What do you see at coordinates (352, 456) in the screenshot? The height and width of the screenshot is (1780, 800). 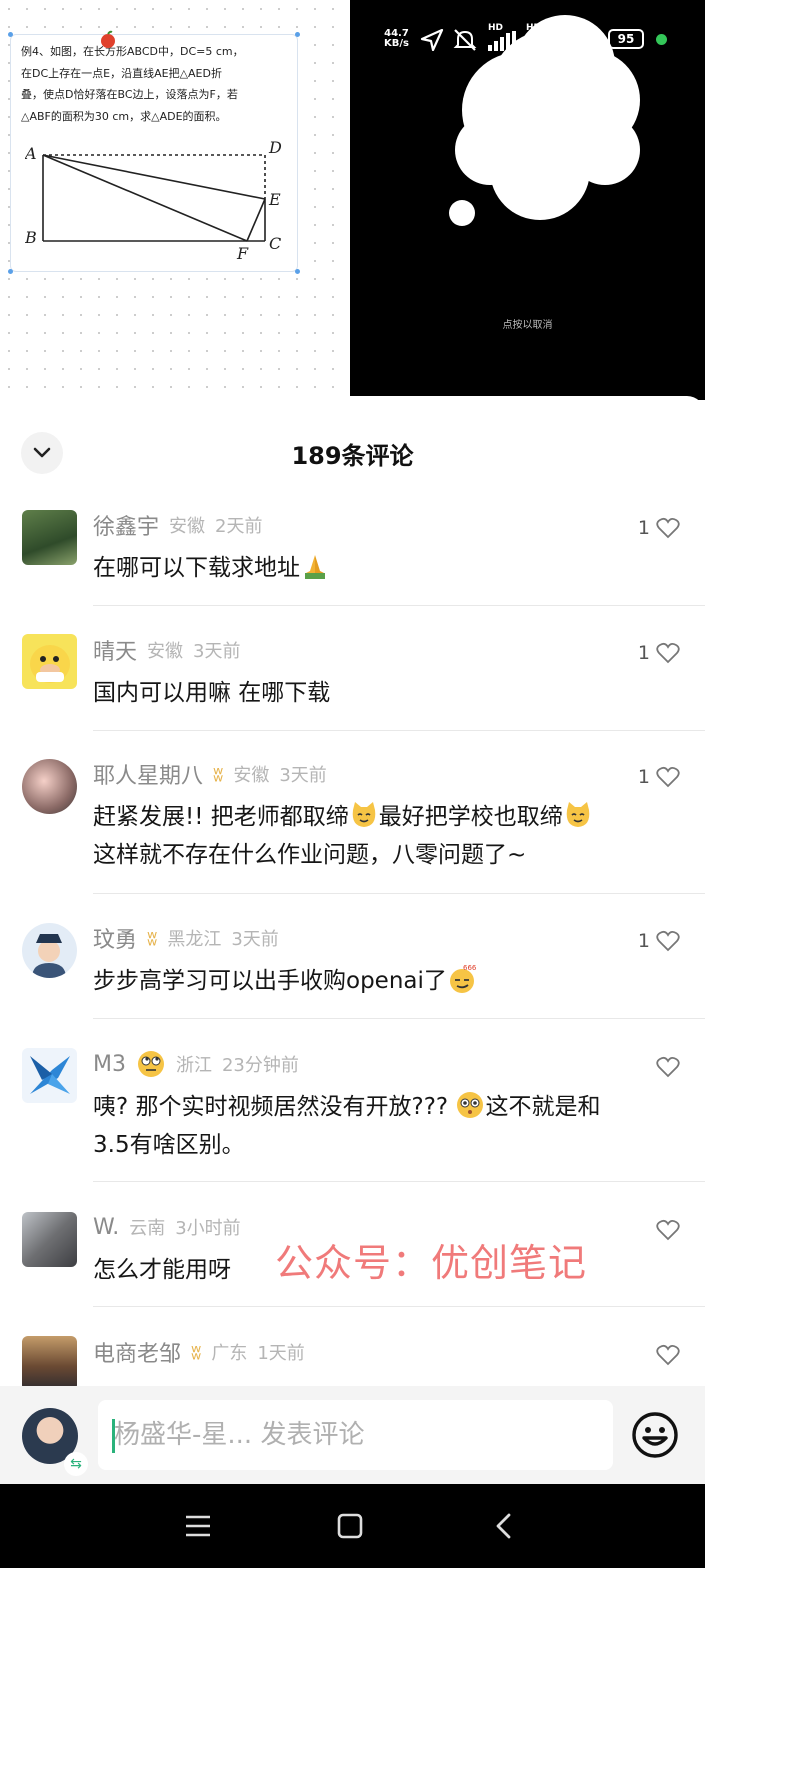 I see `comment-count-title: 189条评论` at bounding box center [352, 456].